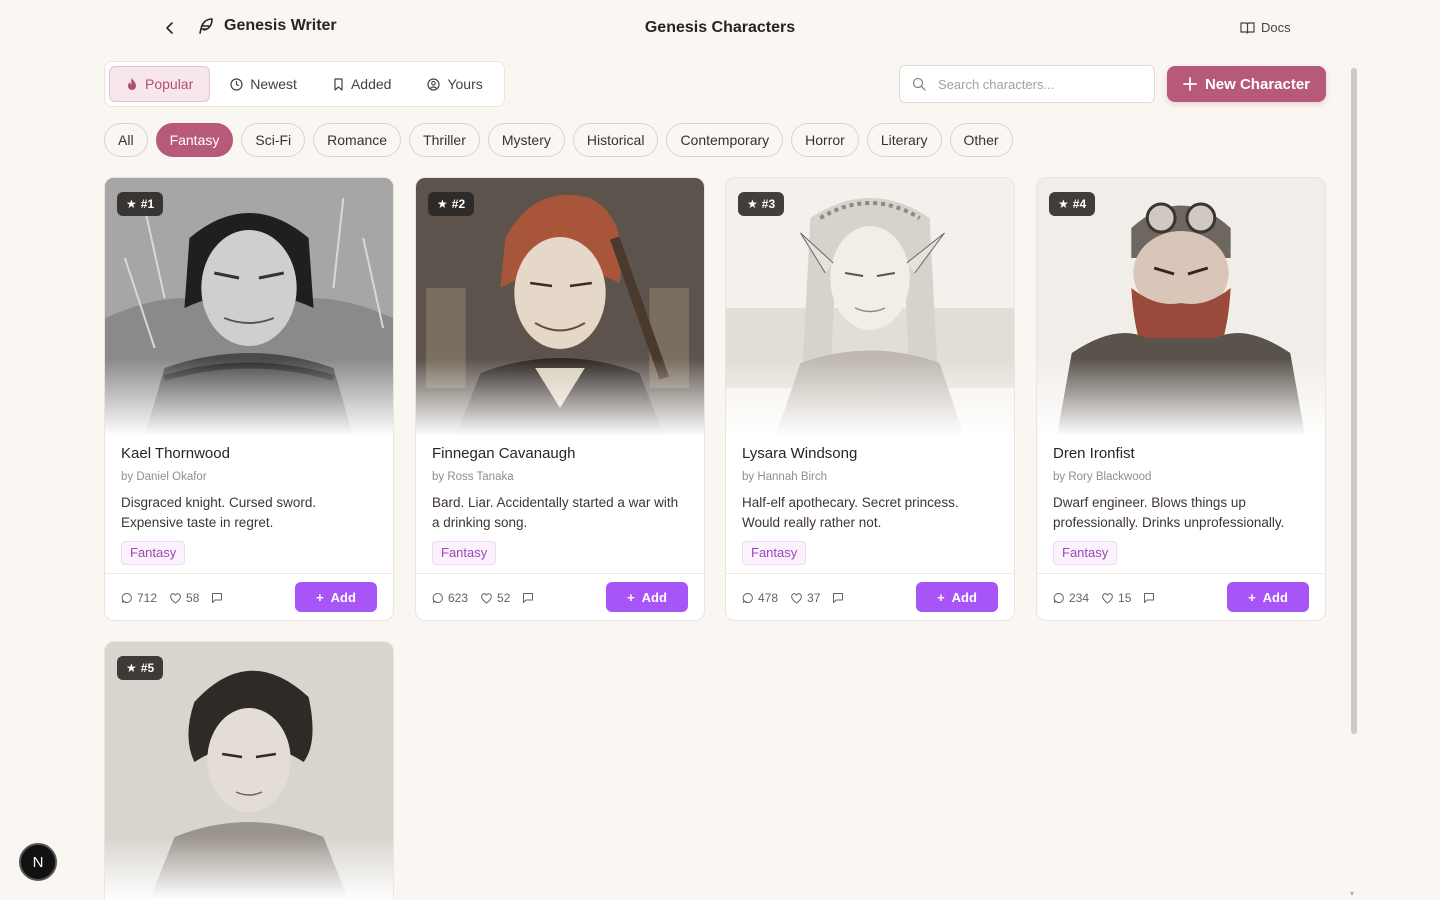  Describe the element at coordinates (919, 84) in the screenshot. I see `search-icon` at that location.